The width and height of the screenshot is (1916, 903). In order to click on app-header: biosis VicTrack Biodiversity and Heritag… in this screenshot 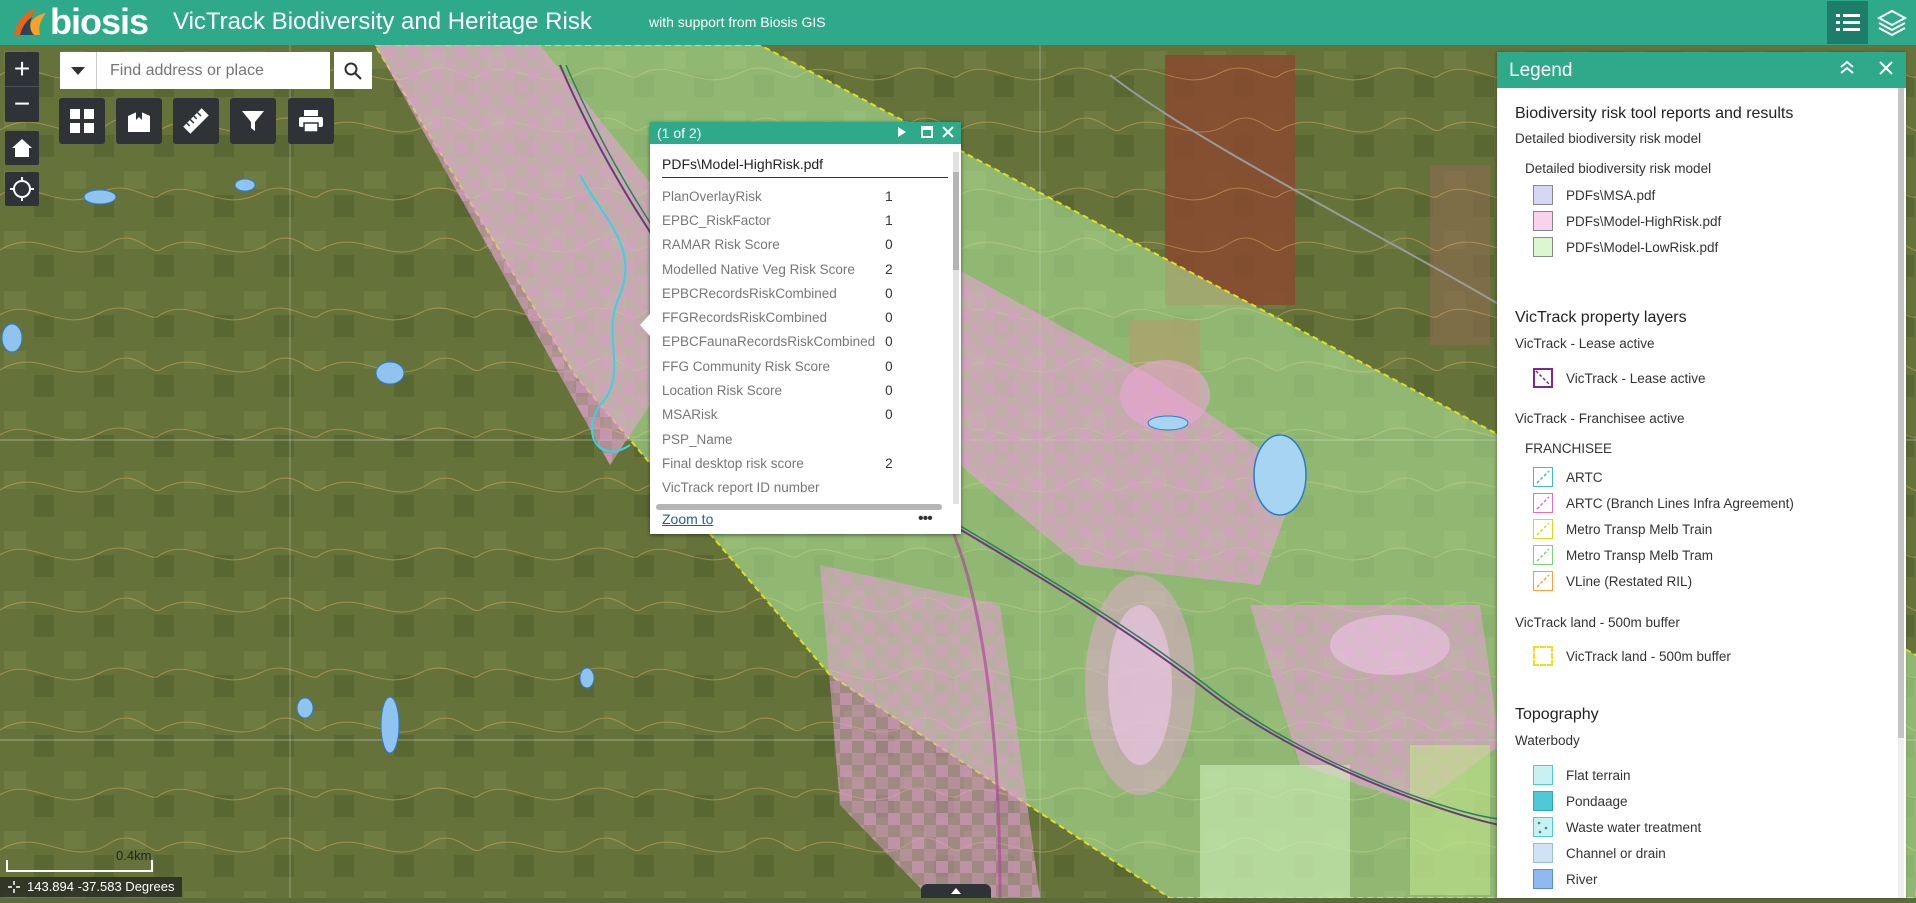, I will do `click(958, 22)`.